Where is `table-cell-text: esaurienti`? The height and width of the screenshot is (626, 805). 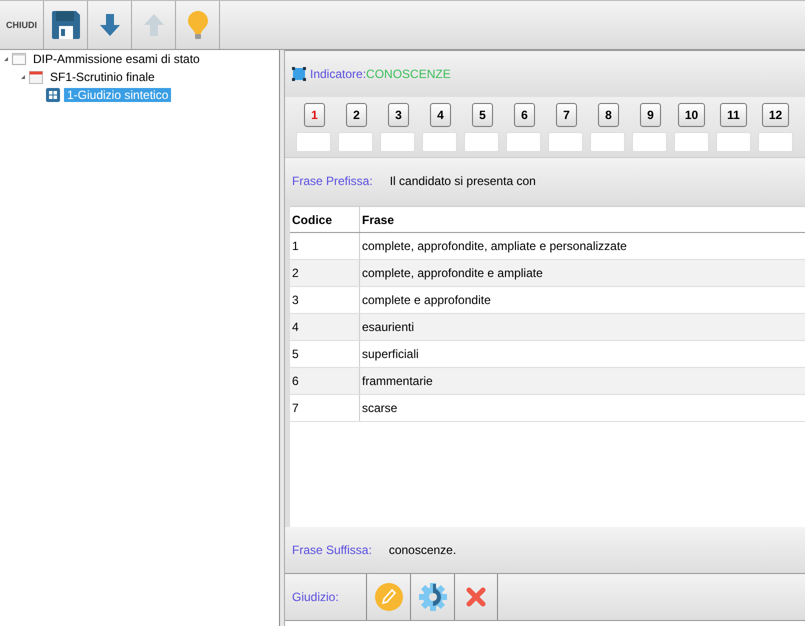
table-cell-text: esaurienti is located at coordinates (388, 327).